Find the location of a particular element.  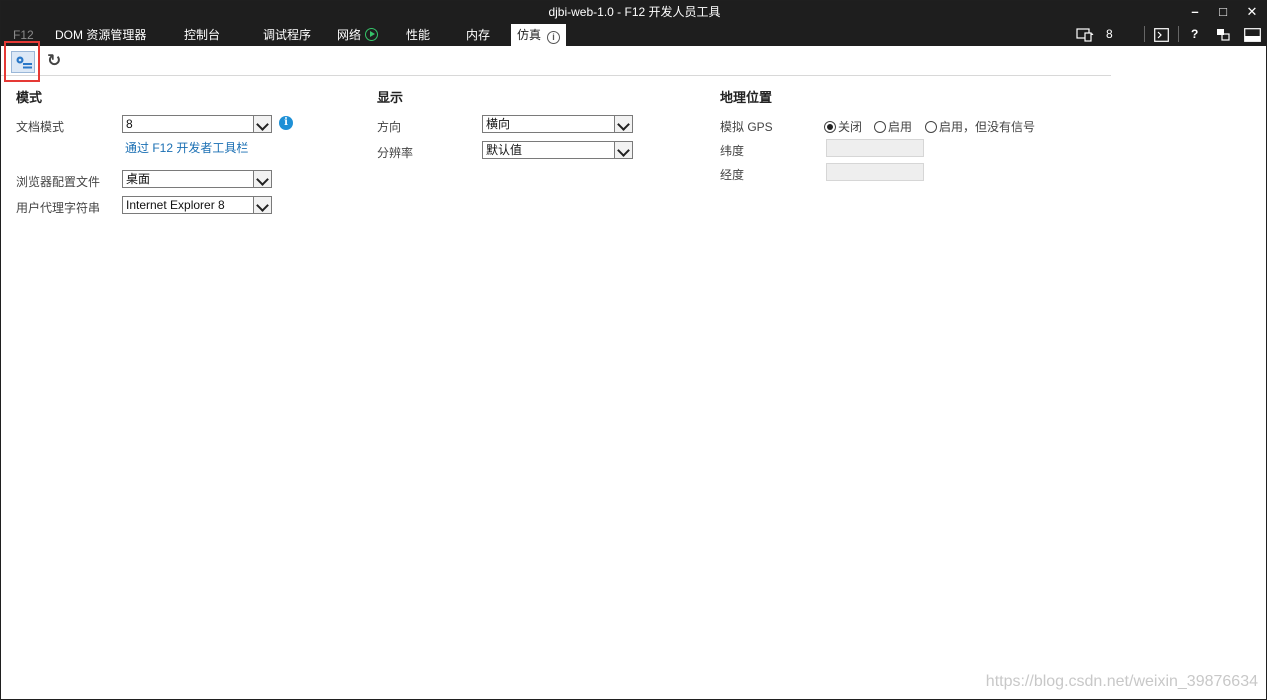

gps-label: 模拟 GPS is located at coordinates (746, 127).